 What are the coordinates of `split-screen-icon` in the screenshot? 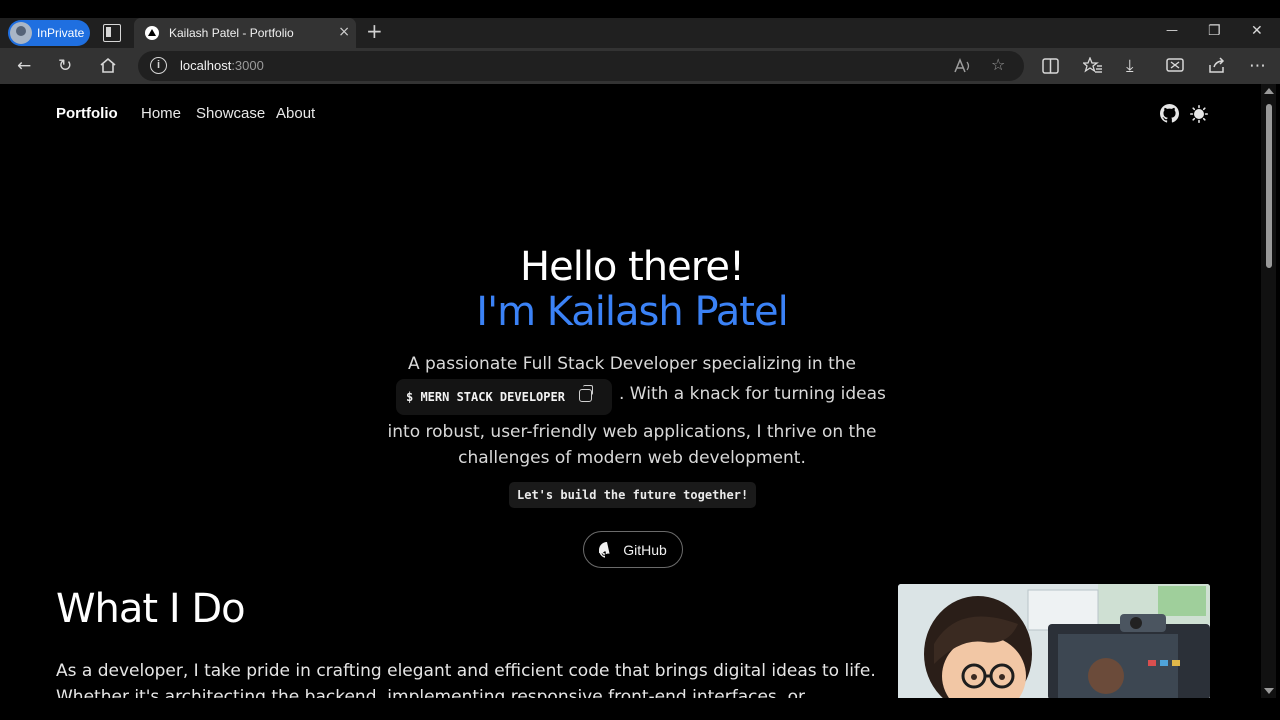 It's located at (1050, 66).